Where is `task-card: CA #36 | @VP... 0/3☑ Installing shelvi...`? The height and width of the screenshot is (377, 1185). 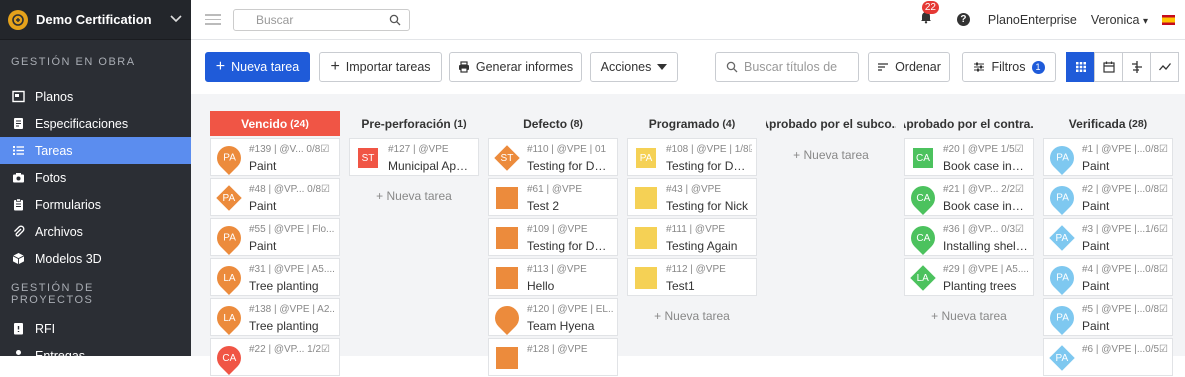 task-card: CA #36 | @VP... 0/3☑ Installing shelvi... is located at coordinates (969, 237).